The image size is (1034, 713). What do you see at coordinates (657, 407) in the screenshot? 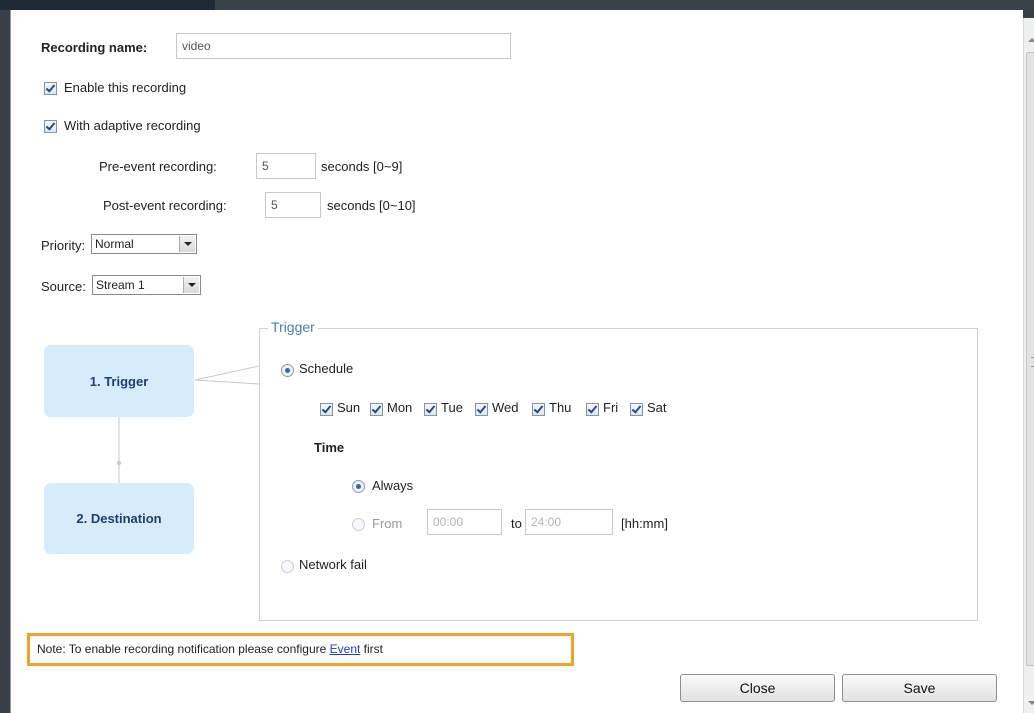
I see `day-label-sat: Sat` at bounding box center [657, 407].